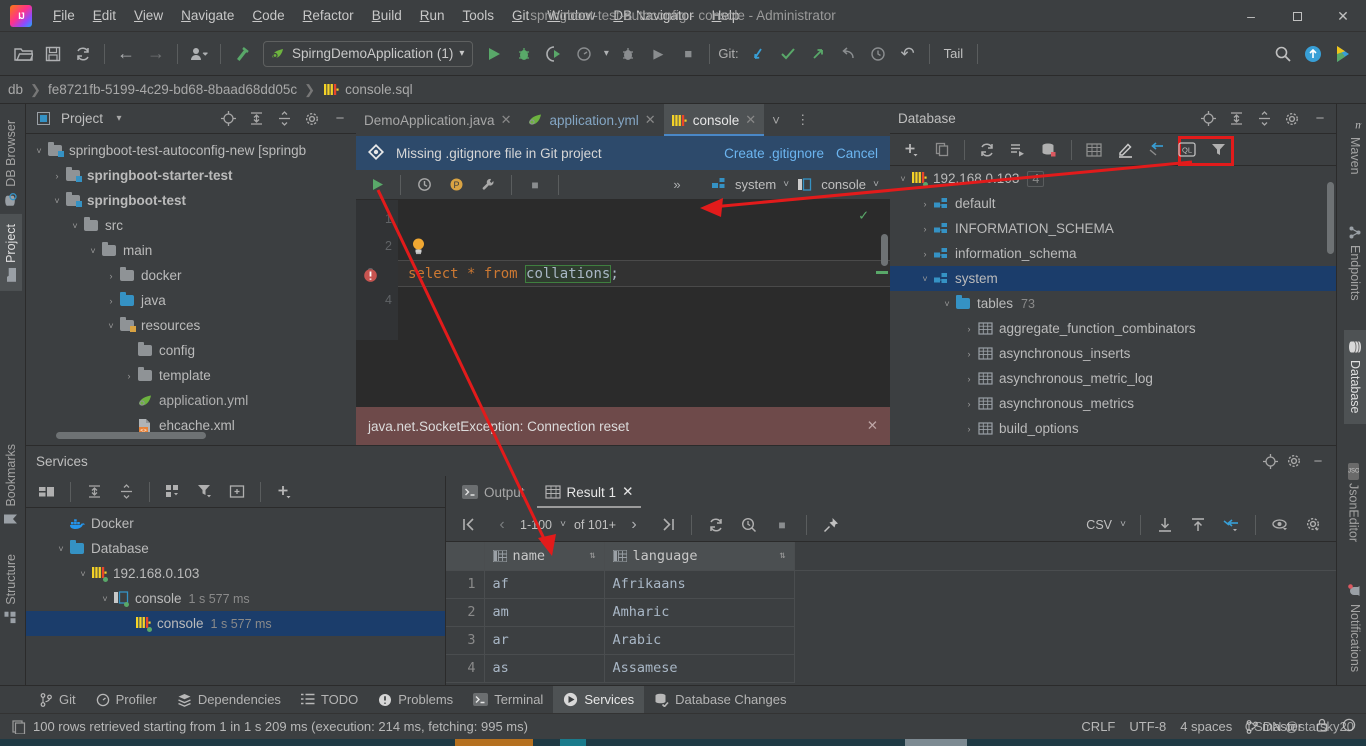 Image resolution: width=1366 pixels, height=746 pixels. What do you see at coordinates (589, 492) in the screenshot?
I see `result-tab-result-1: Result 1 ✕` at bounding box center [589, 492].